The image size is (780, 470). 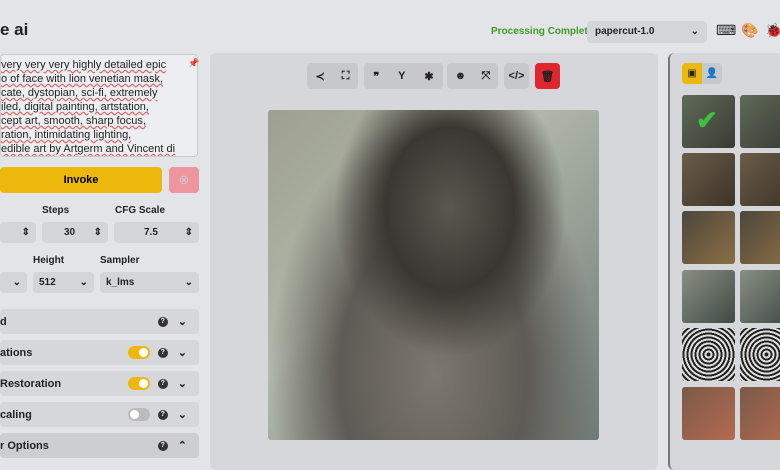 I want to click on user-icon: 👤, so click(x=712, y=73).